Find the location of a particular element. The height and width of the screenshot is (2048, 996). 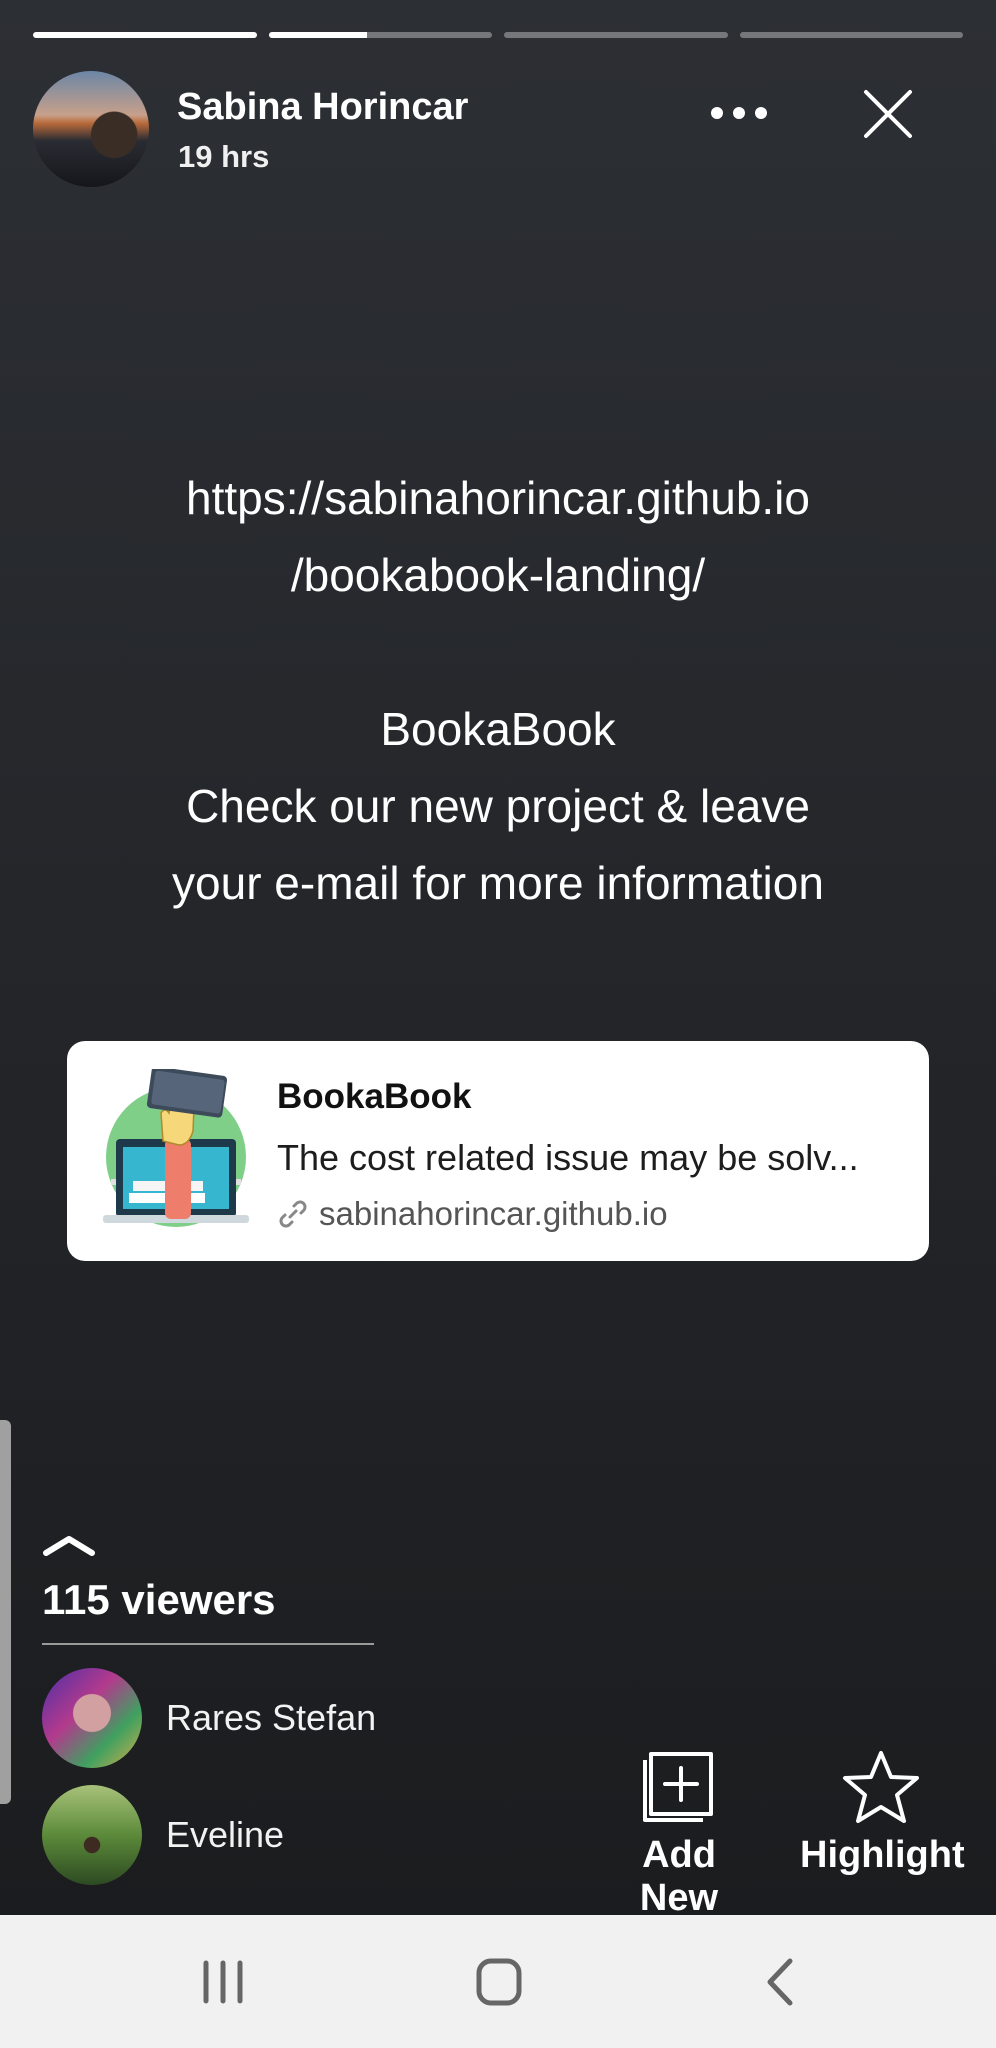

add-new-button: Add New is located at coordinates (679, 1835).